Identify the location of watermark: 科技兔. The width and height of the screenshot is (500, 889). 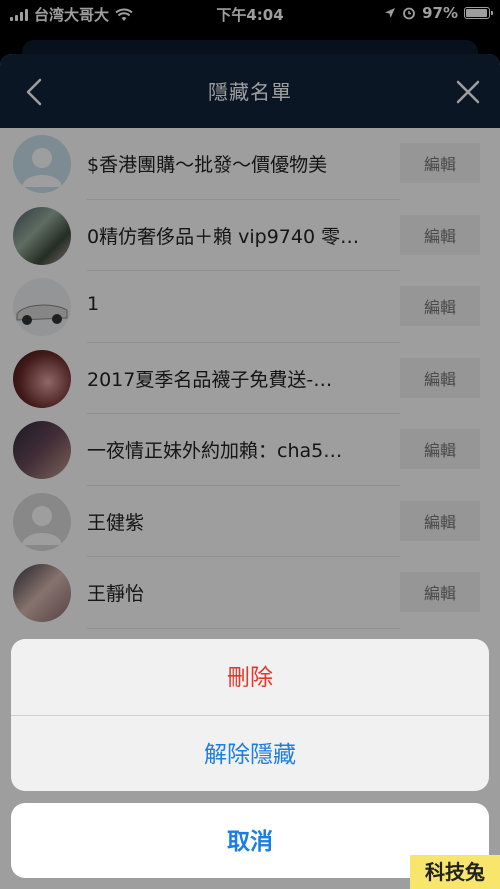
(455, 872).